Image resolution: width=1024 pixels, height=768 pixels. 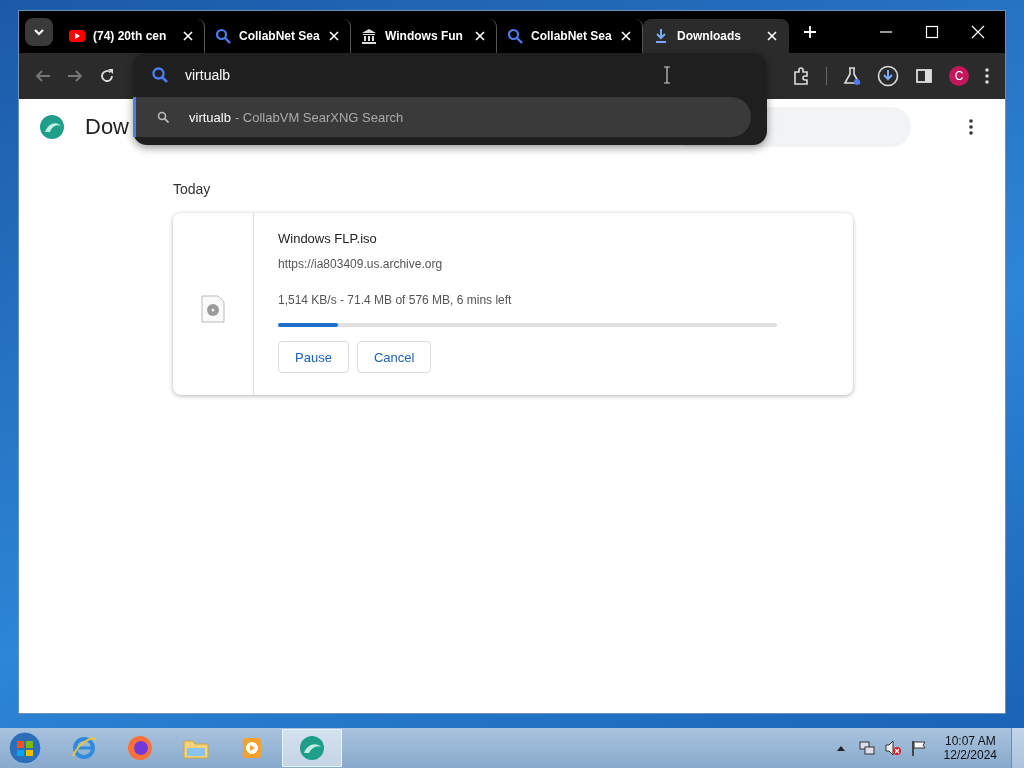 What do you see at coordinates (970, 741) in the screenshot?
I see `clock-time: 10:07 AM` at bounding box center [970, 741].